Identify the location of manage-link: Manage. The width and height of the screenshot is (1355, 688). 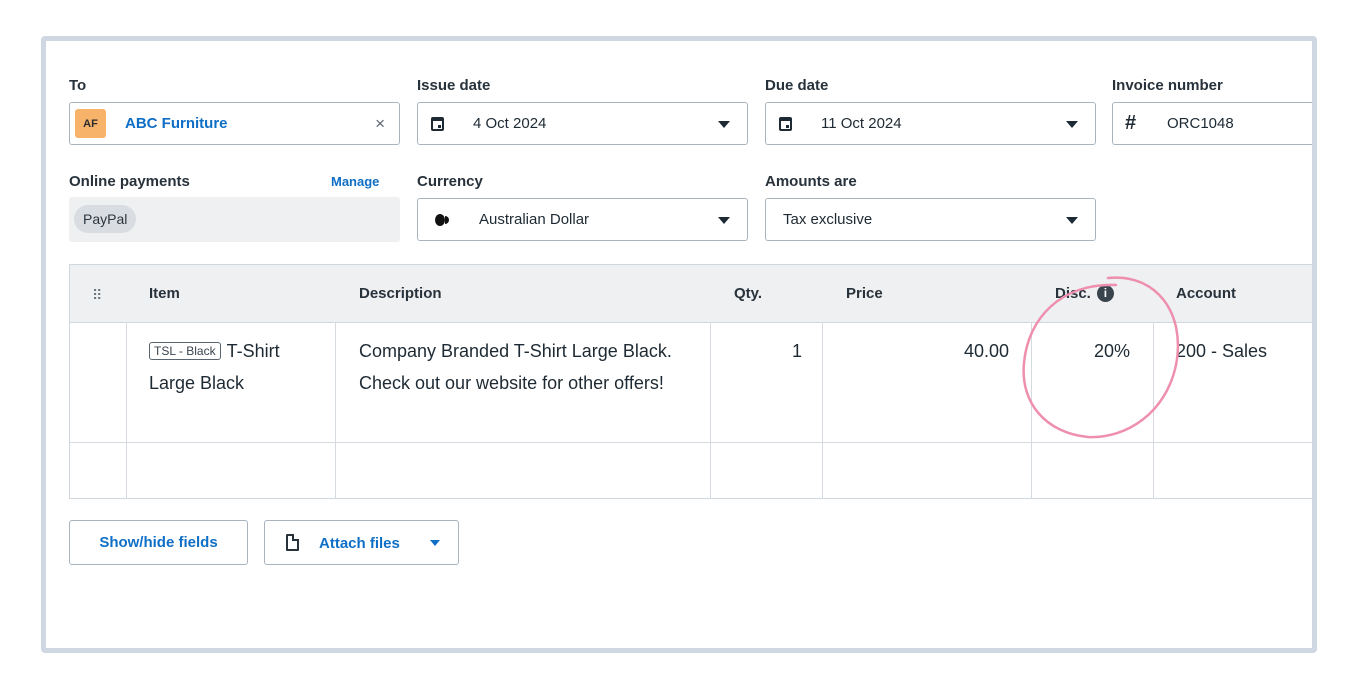
(355, 181).